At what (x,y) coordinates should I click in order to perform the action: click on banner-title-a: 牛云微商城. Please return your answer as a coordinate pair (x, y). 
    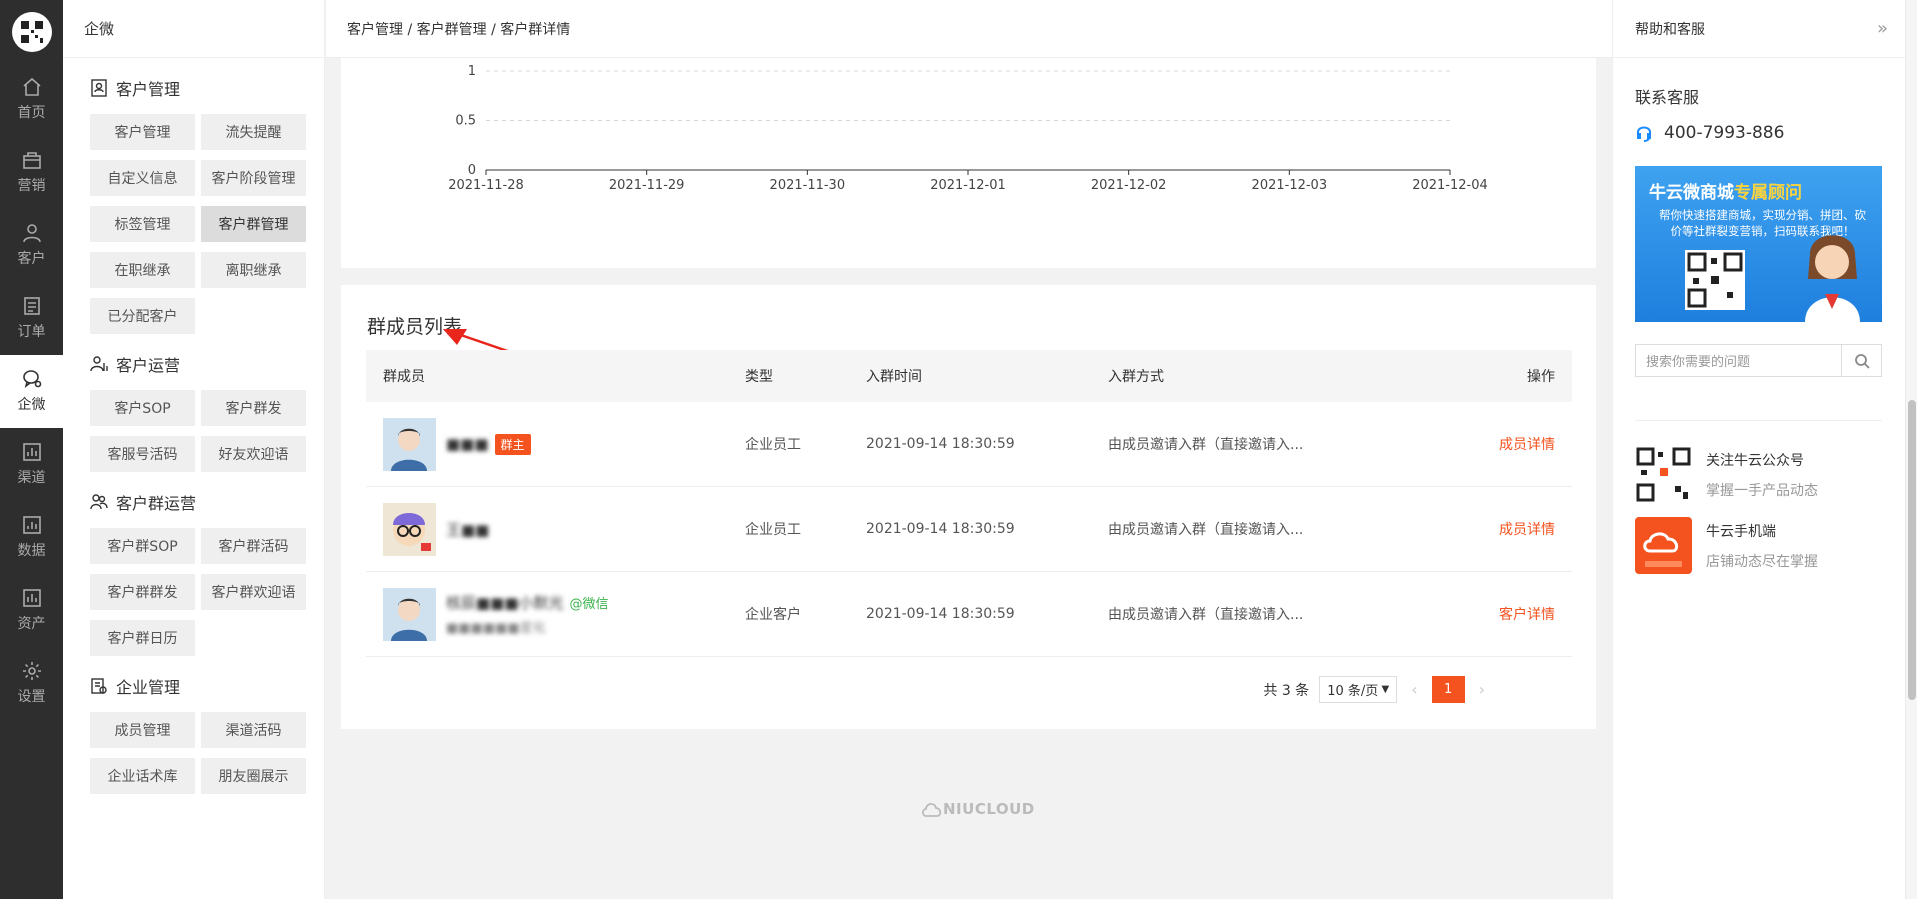
    Looking at the image, I should click on (1691, 193).